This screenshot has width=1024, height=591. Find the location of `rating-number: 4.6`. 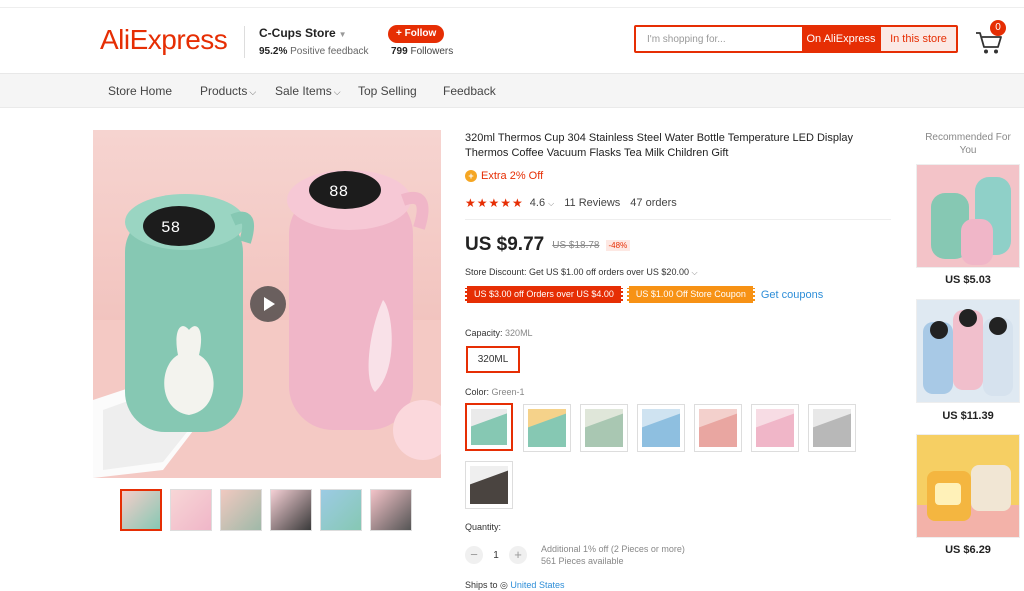

rating-number: 4.6 is located at coordinates (537, 203).